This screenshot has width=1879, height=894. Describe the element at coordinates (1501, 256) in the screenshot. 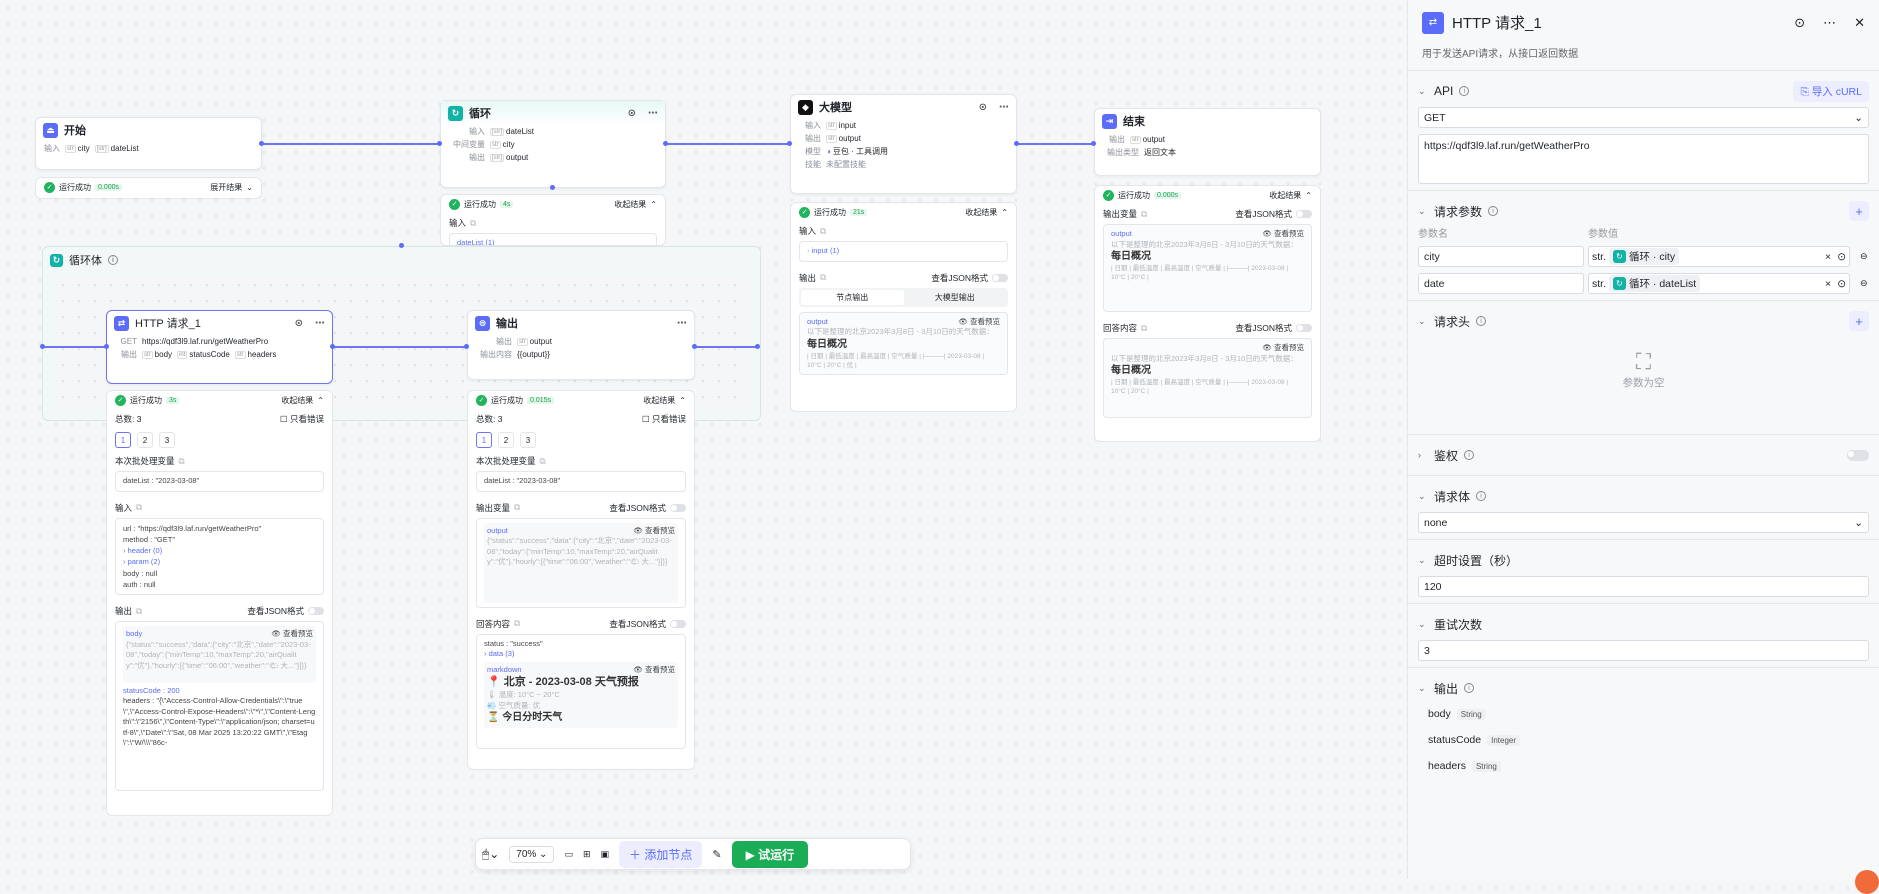

I see `param-name-input: city` at that location.